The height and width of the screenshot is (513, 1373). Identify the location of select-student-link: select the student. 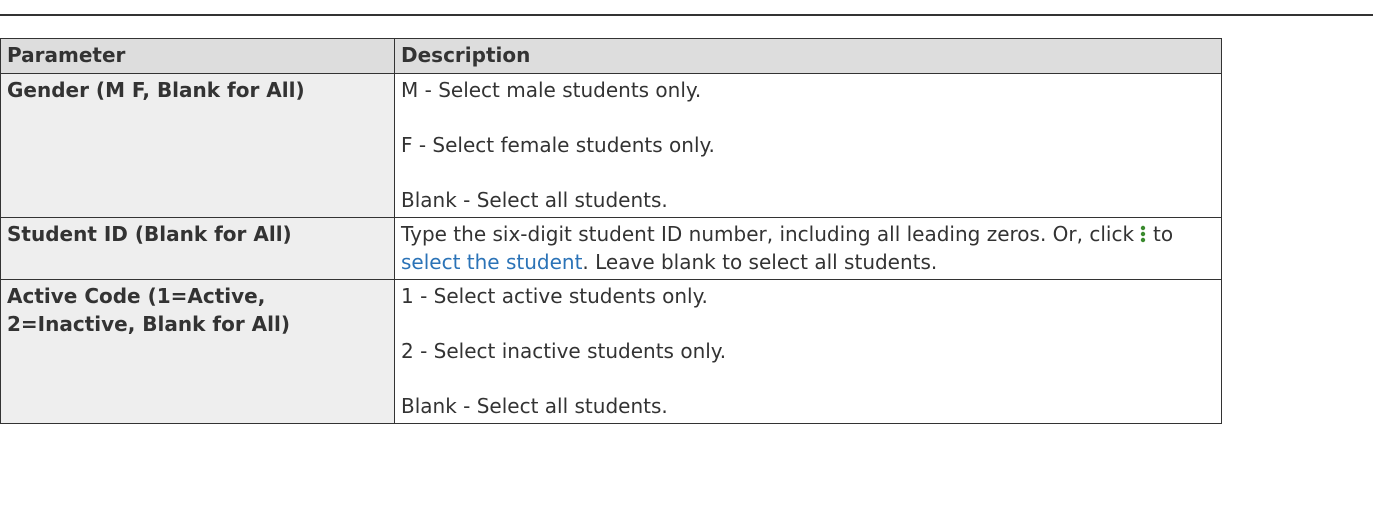
(491, 262).